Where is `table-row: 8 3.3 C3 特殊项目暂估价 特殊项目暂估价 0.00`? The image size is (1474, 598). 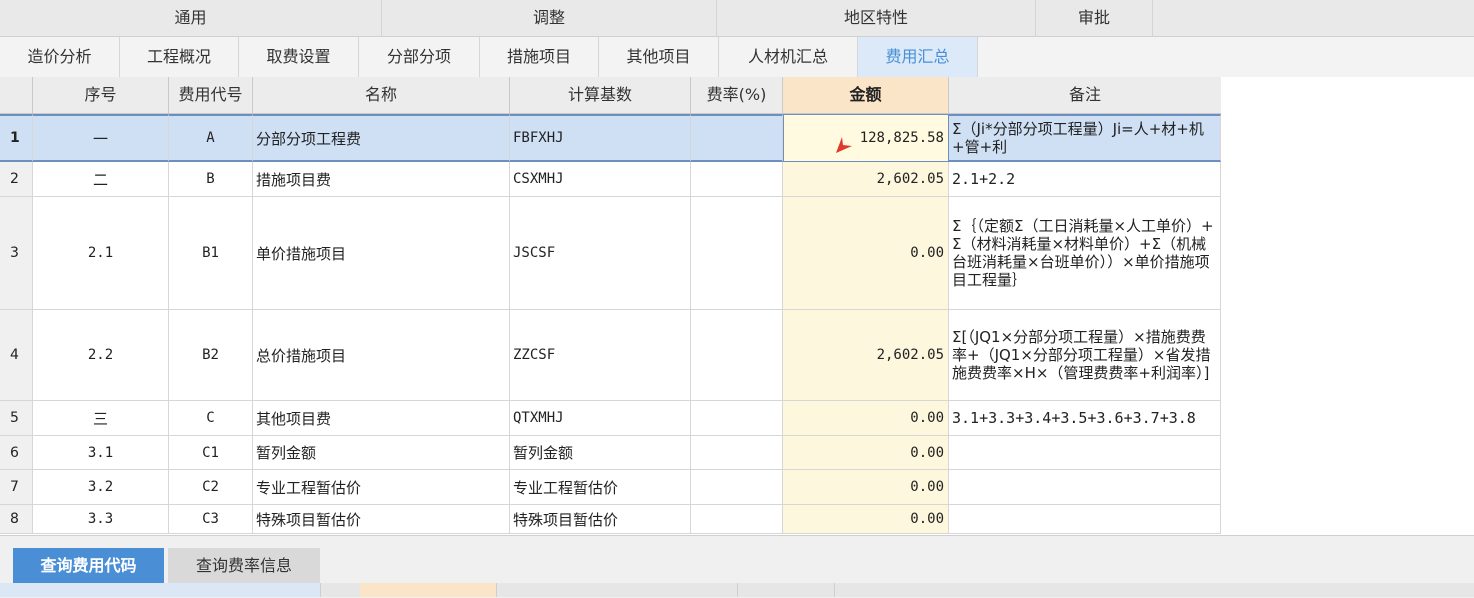
table-row: 8 3.3 C3 特殊项目暂估价 特殊项目暂估价 0.00 is located at coordinates (610, 519).